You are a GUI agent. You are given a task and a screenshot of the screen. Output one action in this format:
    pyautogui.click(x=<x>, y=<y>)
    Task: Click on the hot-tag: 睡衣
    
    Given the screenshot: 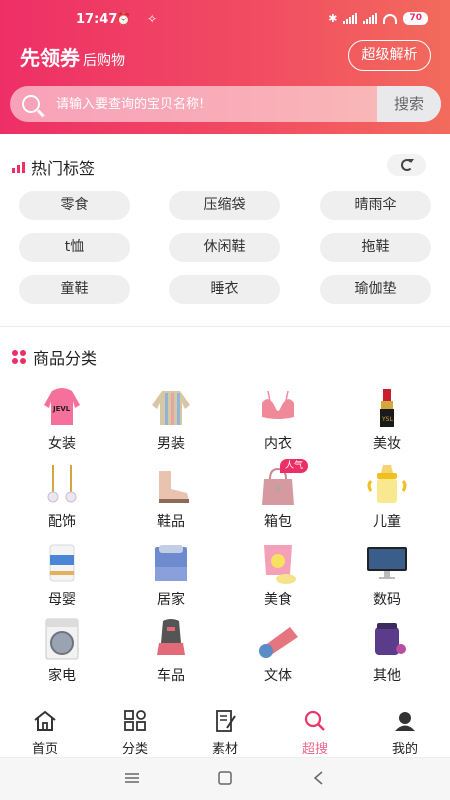 What is the action you would take?
    pyautogui.click(x=224, y=289)
    